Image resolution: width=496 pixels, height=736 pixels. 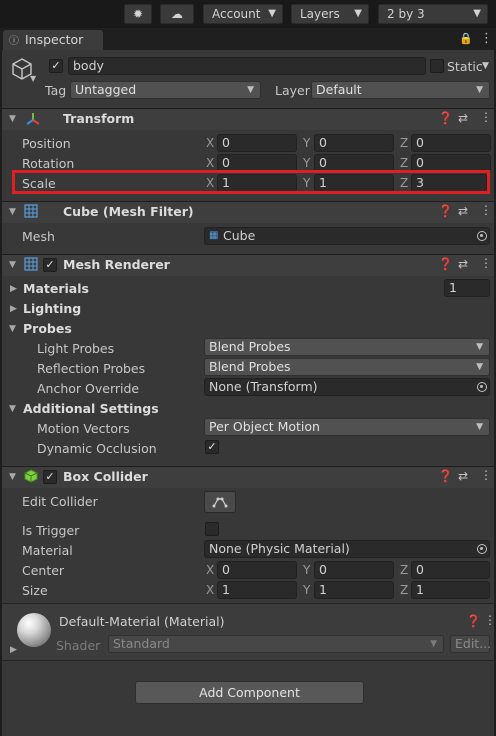 I want to click on tag-dropdown: Untagged ▼, so click(x=165, y=90).